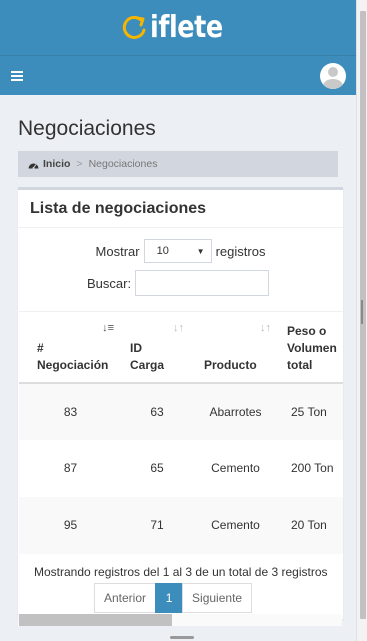  What do you see at coordinates (311, 468) in the screenshot?
I see `cell-peso: 200 Ton` at bounding box center [311, 468].